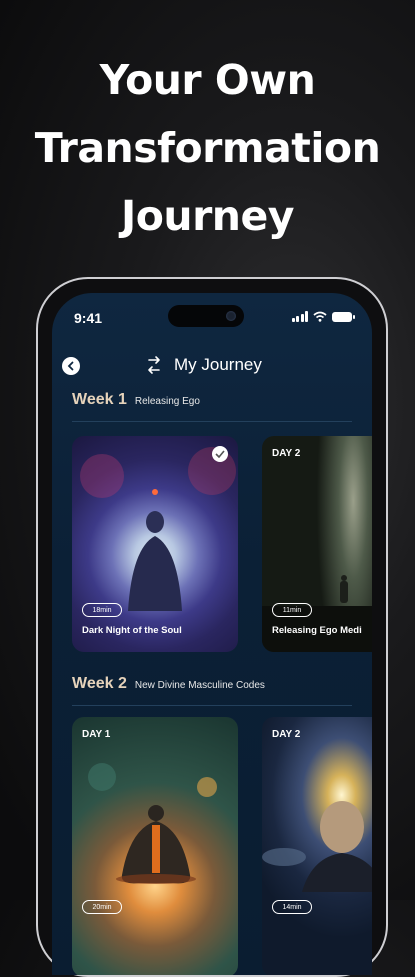 This screenshot has width=415, height=977. I want to click on duration-badge: 14min, so click(292, 907).